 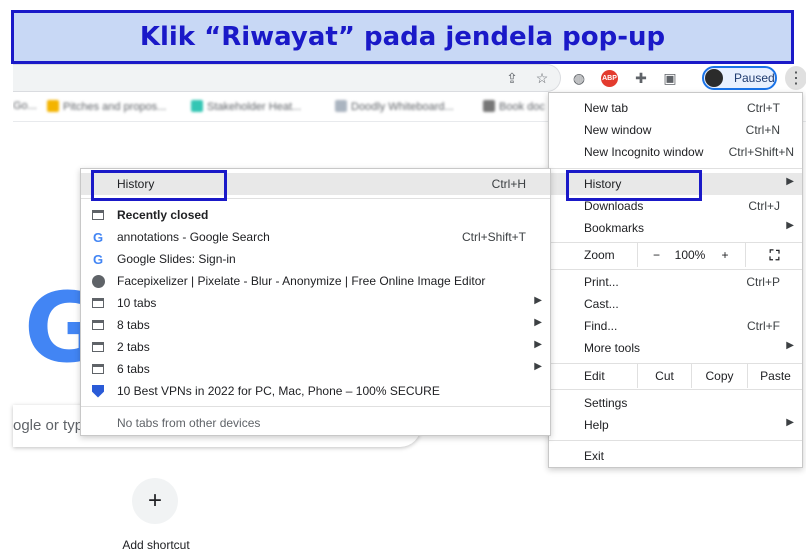 I want to click on adblock-icon: ABP, so click(x=609, y=78).